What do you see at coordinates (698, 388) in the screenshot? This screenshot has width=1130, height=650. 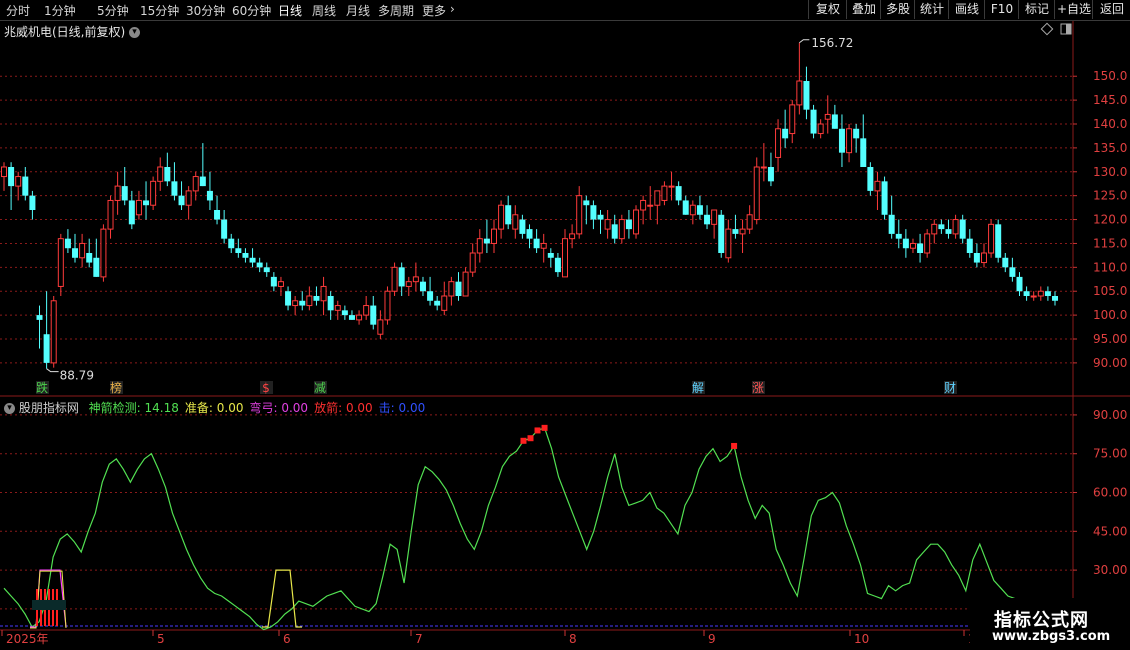 I see `event-tag: 解` at bounding box center [698, 388].